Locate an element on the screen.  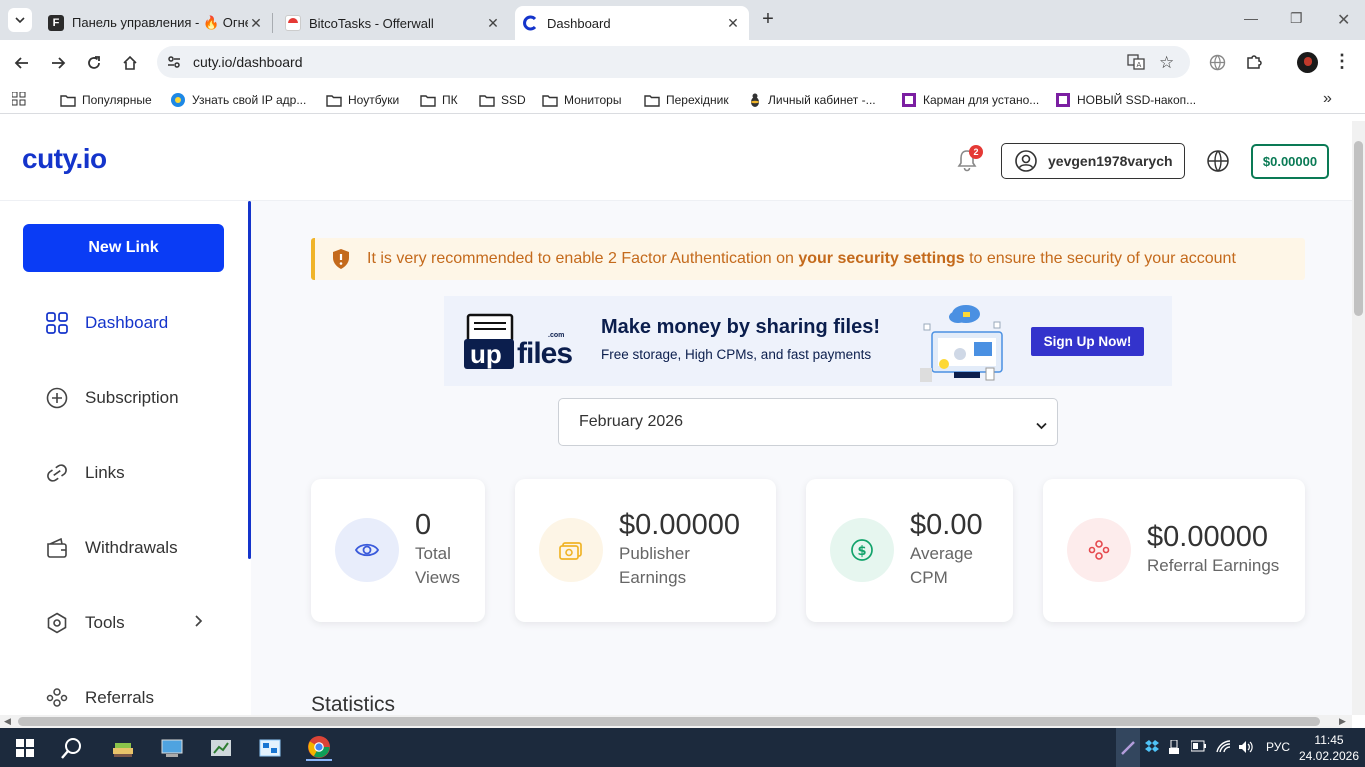
tray-clock: 11:45 24.02.2026 is located at coordinates (1329, 748).